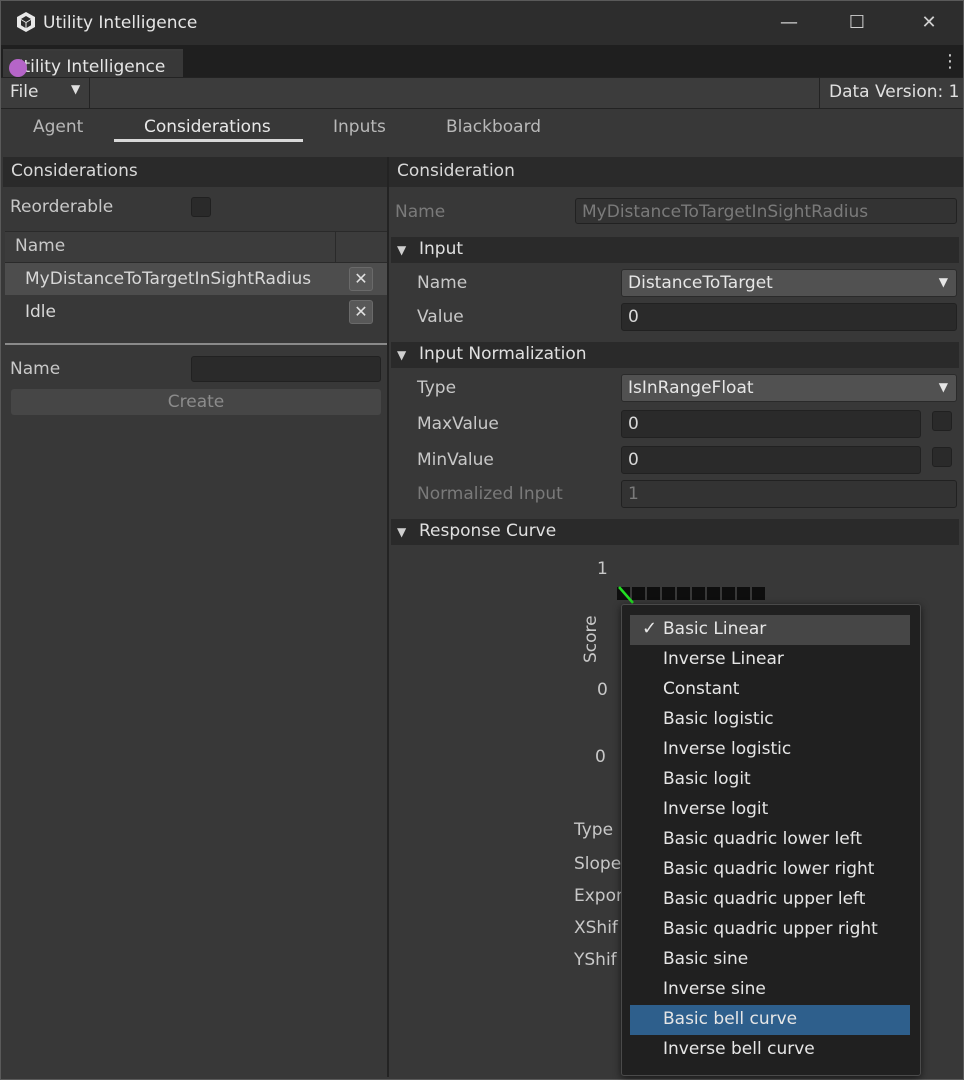 The width and height of the screenshot is (964, 1080). Describe the element at coordinates (24, 92) in the screenshot. I see `file-menu-label: File` at that location.